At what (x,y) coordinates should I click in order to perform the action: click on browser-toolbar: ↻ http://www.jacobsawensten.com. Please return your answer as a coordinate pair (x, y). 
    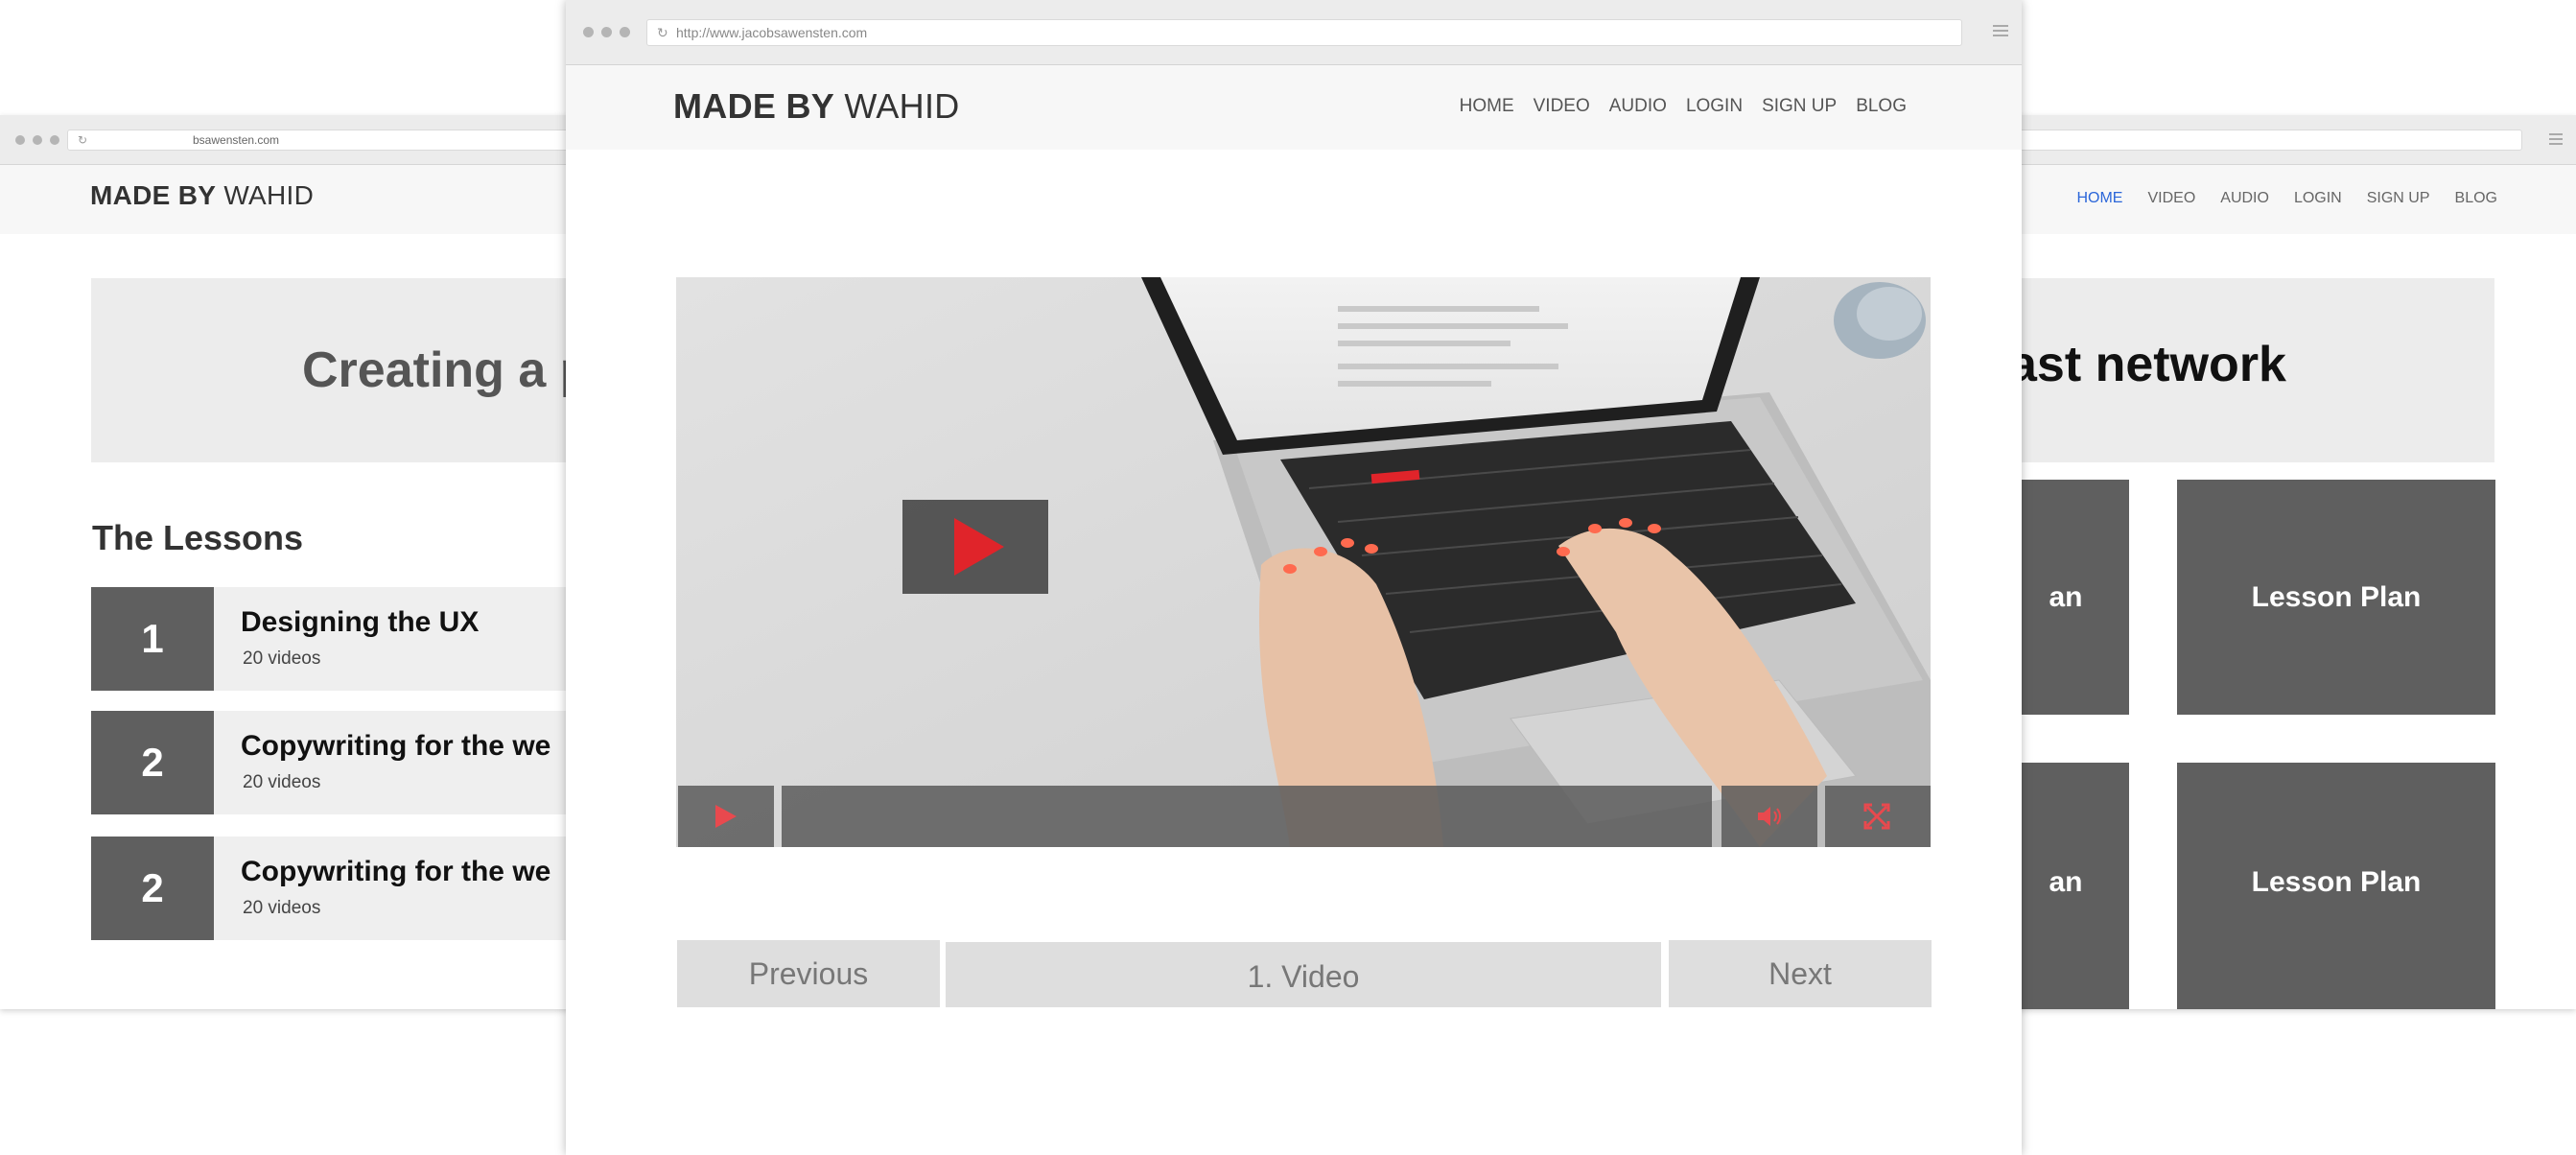
    Looking at the image, I should click on (1294, 33).